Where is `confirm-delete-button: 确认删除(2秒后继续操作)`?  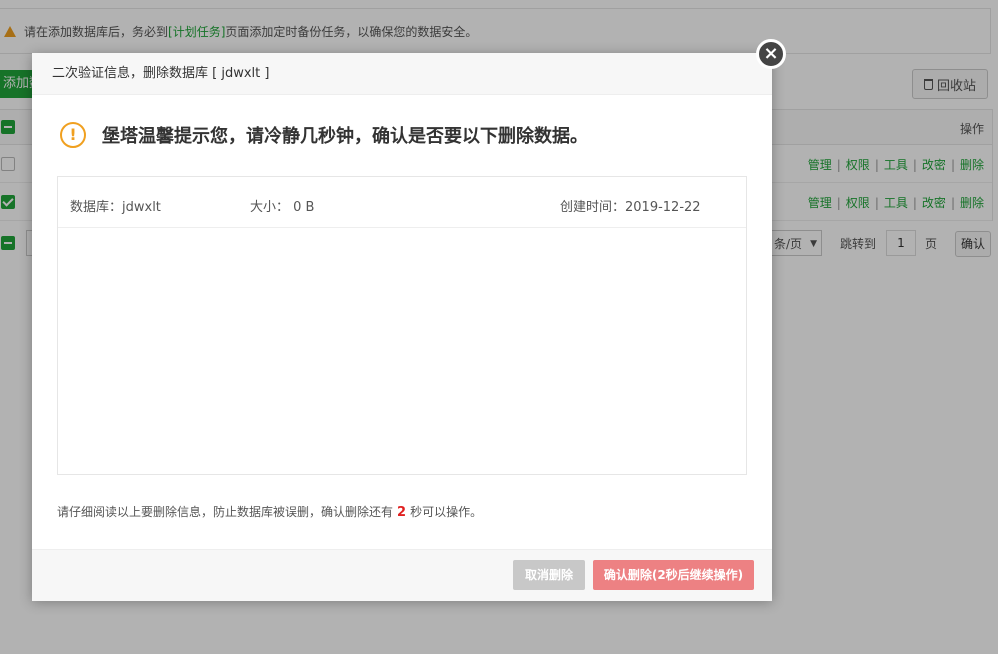
confirm-delete-button: 确认删除(2秒后继续操作) is located at coordinates (673, 575).